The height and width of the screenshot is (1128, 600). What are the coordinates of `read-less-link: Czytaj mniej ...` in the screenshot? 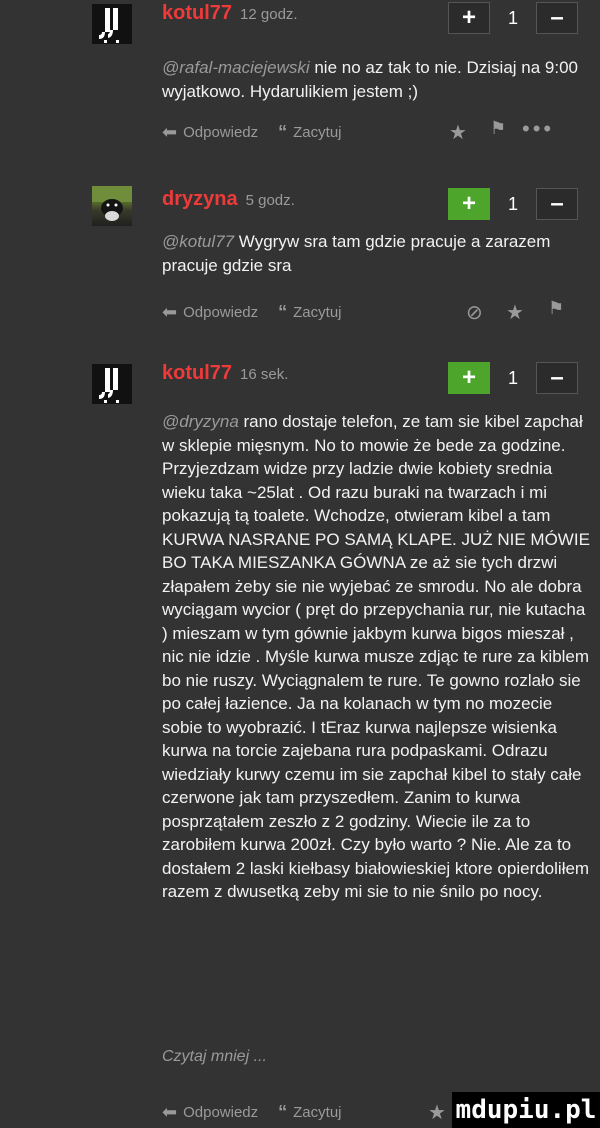 It's located at (214, 1057).